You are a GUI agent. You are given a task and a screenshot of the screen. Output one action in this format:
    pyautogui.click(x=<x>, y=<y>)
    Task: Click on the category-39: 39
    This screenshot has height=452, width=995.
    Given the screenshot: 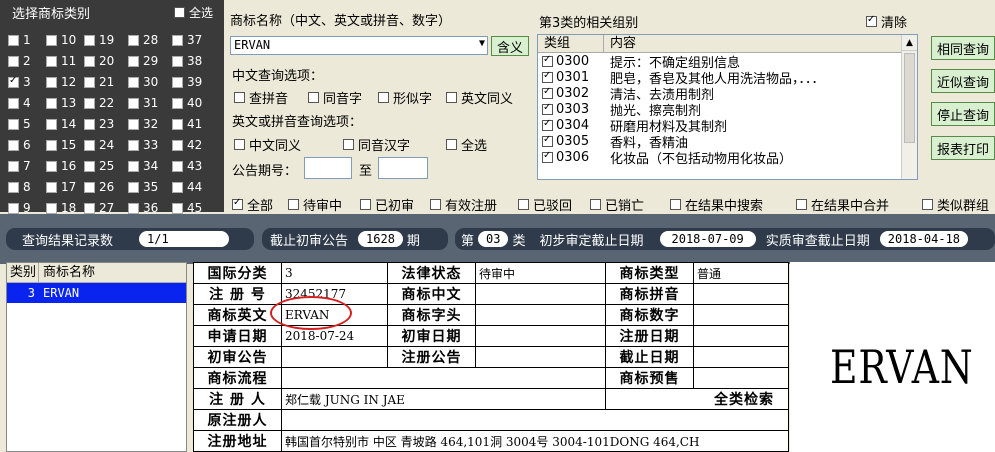 What is the action you would take?
    pyautogui.click(x=187, y=82)
    